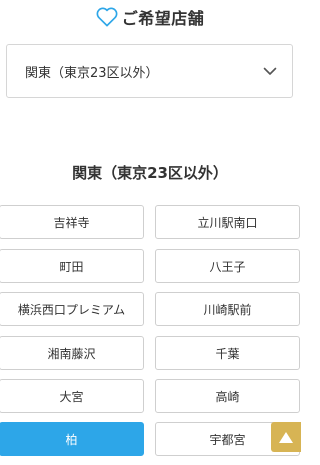 The width and height of the screenshot is (320, 465). I want to click on page-header: ご希望店舗, so click(150, 17).